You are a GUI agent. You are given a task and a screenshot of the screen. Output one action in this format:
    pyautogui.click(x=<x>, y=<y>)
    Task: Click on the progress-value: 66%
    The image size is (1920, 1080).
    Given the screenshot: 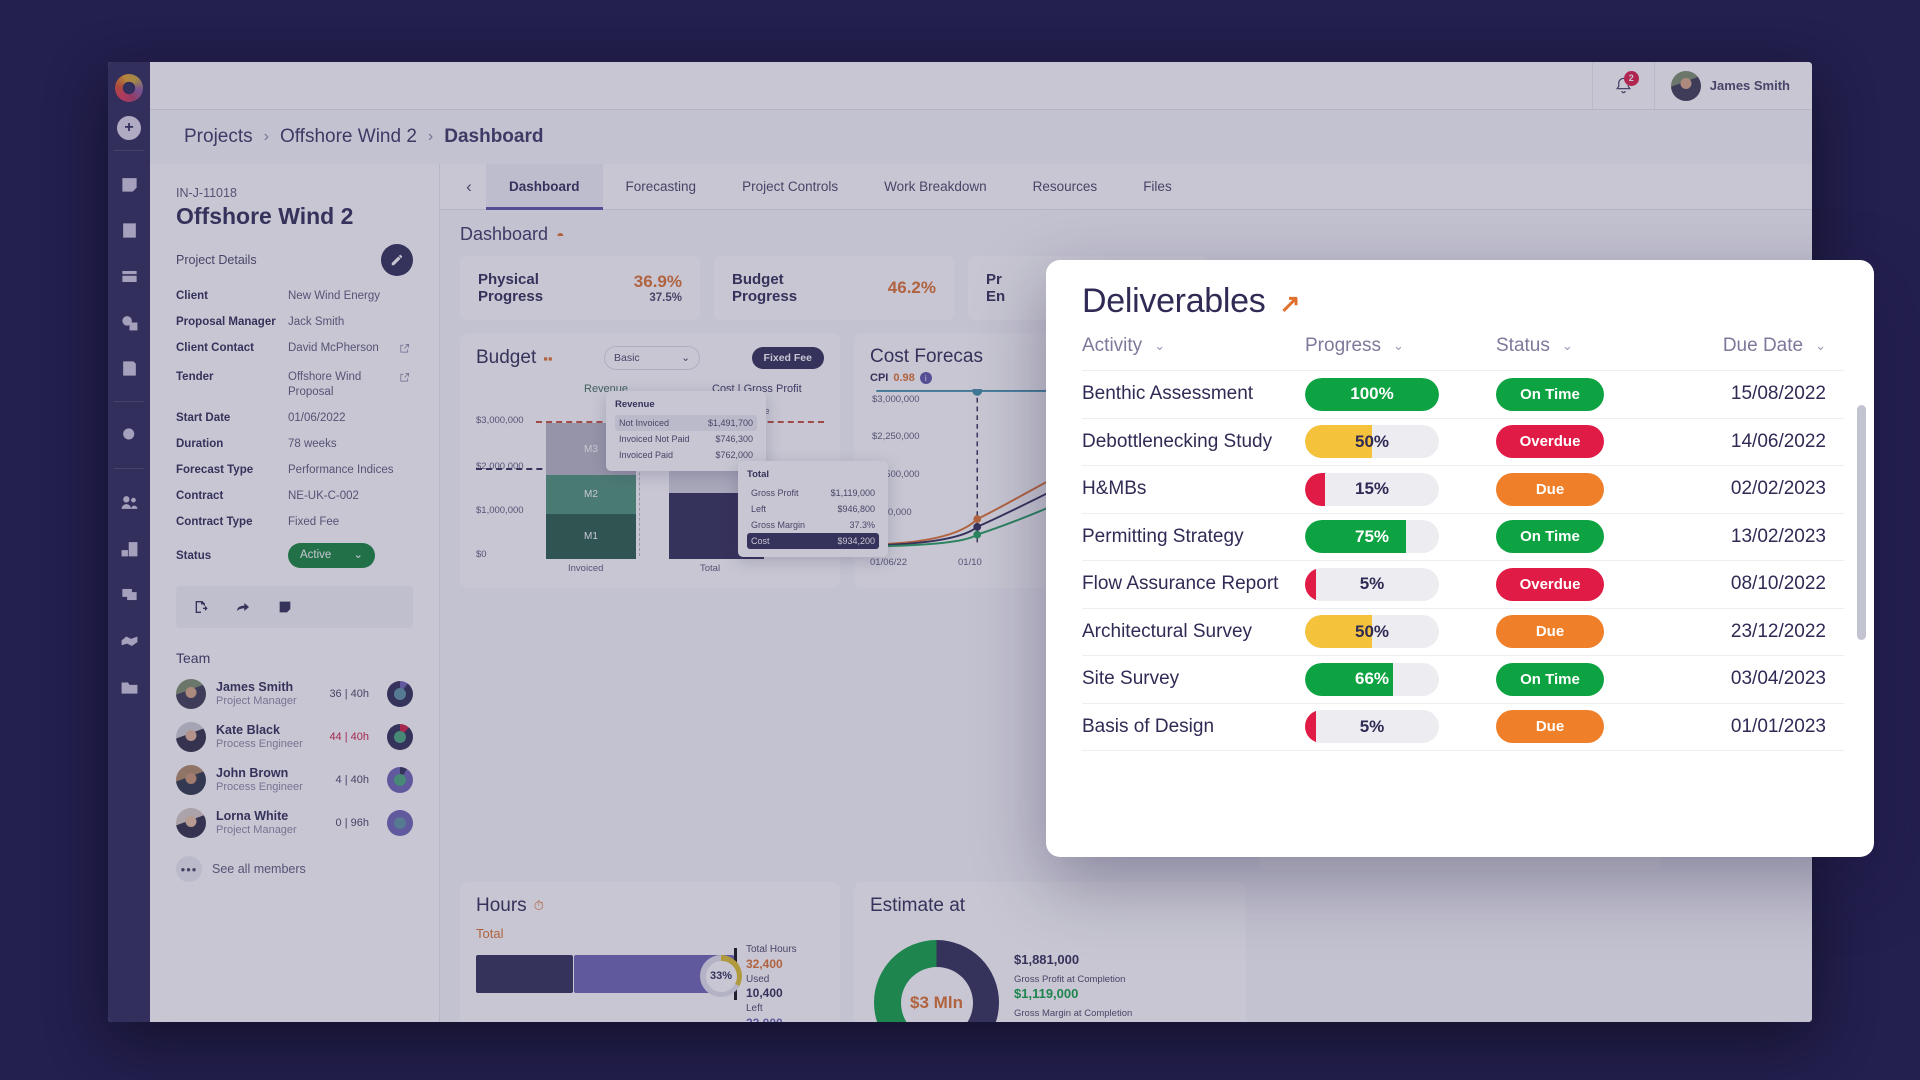 What is the action you would take?
    pyautogui.click(x=1372, y=679)
    